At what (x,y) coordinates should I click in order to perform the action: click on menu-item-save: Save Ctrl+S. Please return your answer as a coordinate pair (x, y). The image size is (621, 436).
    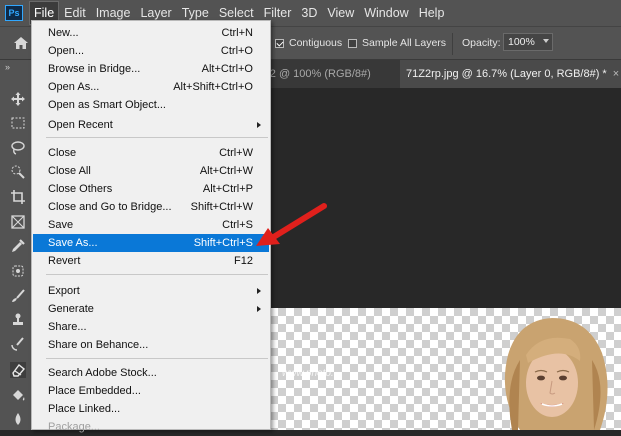
    Looking at the image, I should click on (151, 225).